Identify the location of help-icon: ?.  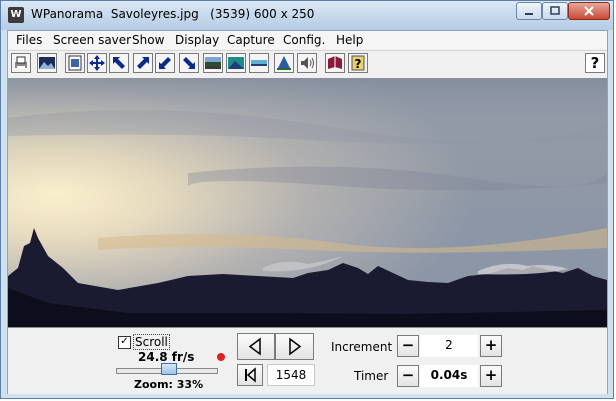
(595, 63).